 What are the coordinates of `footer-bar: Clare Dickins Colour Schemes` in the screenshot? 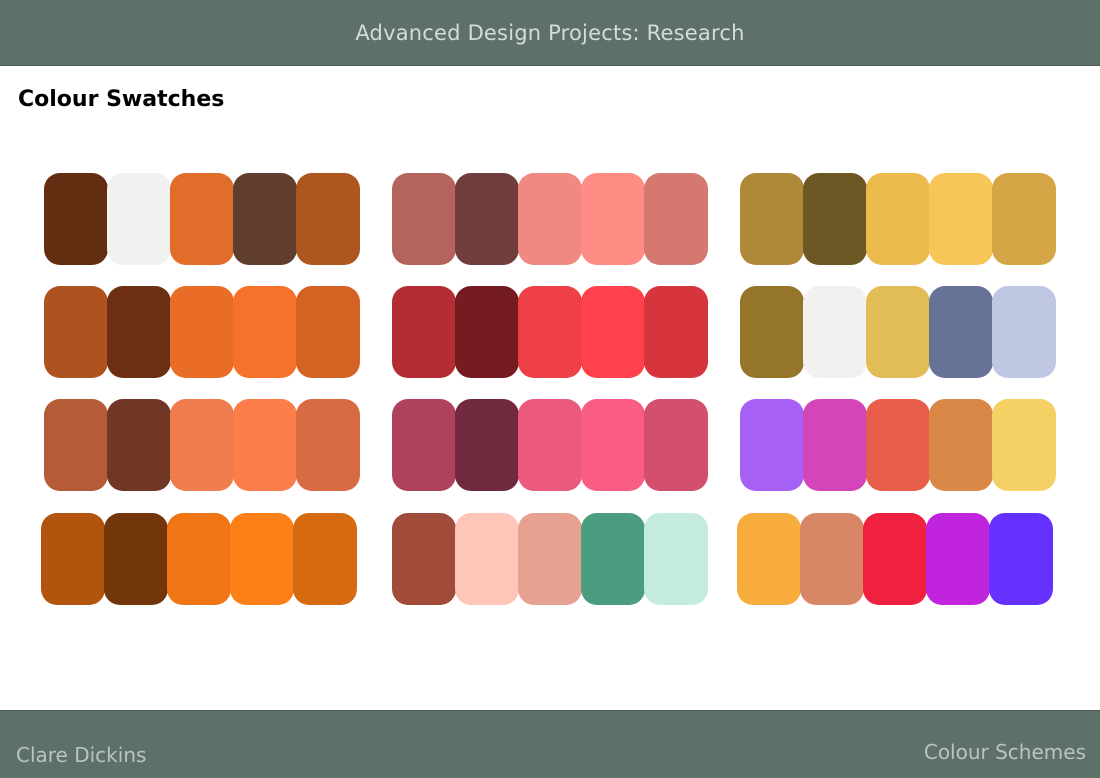 It's located at (550, 744).